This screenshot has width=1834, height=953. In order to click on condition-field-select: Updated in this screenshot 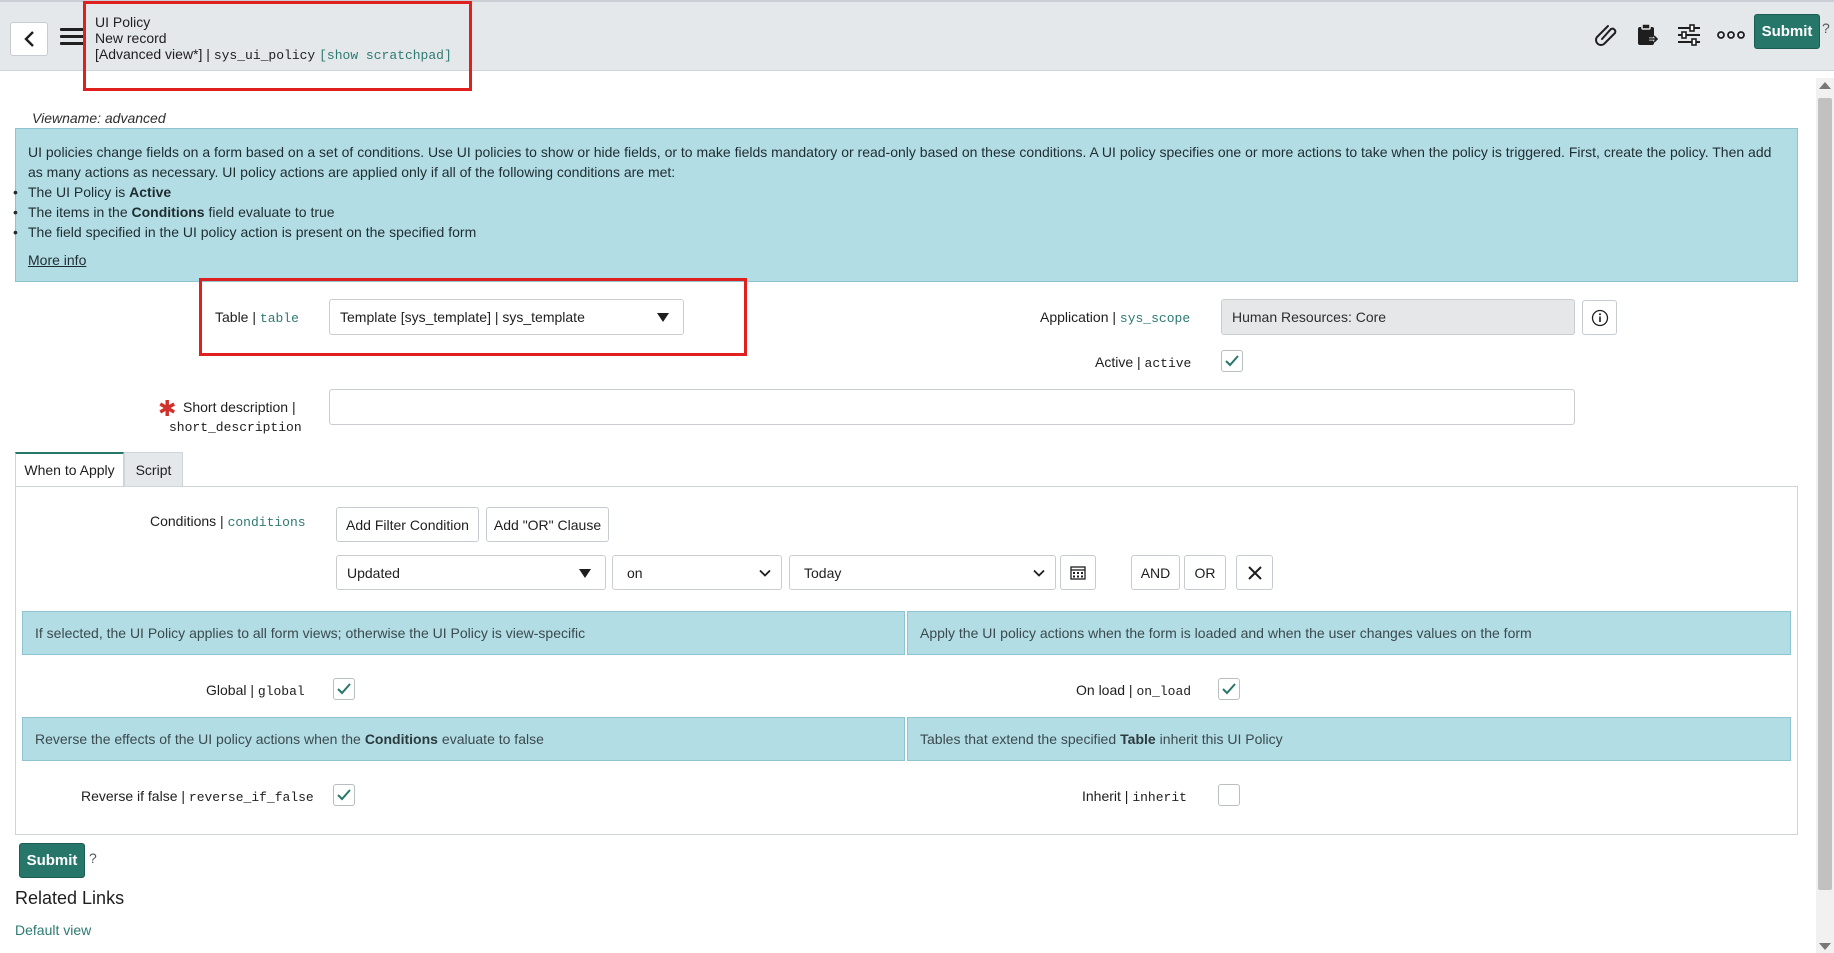, I will do `click(471, 572)`.